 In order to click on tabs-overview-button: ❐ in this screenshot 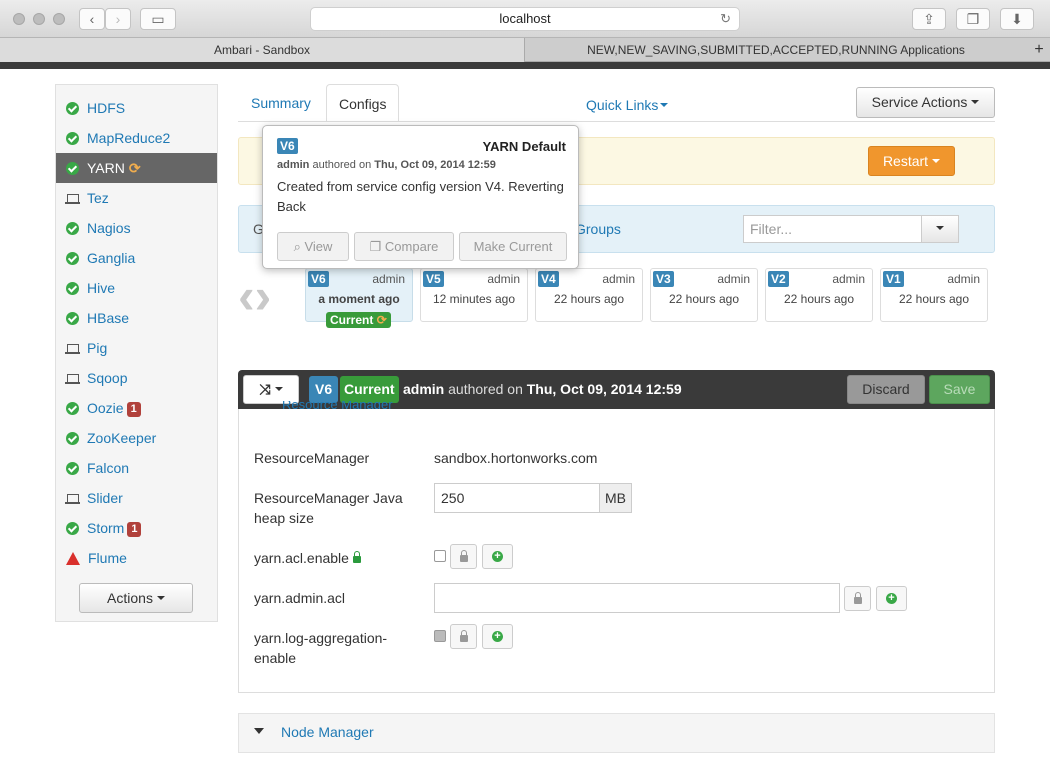, I will do `click(973, 19)`.